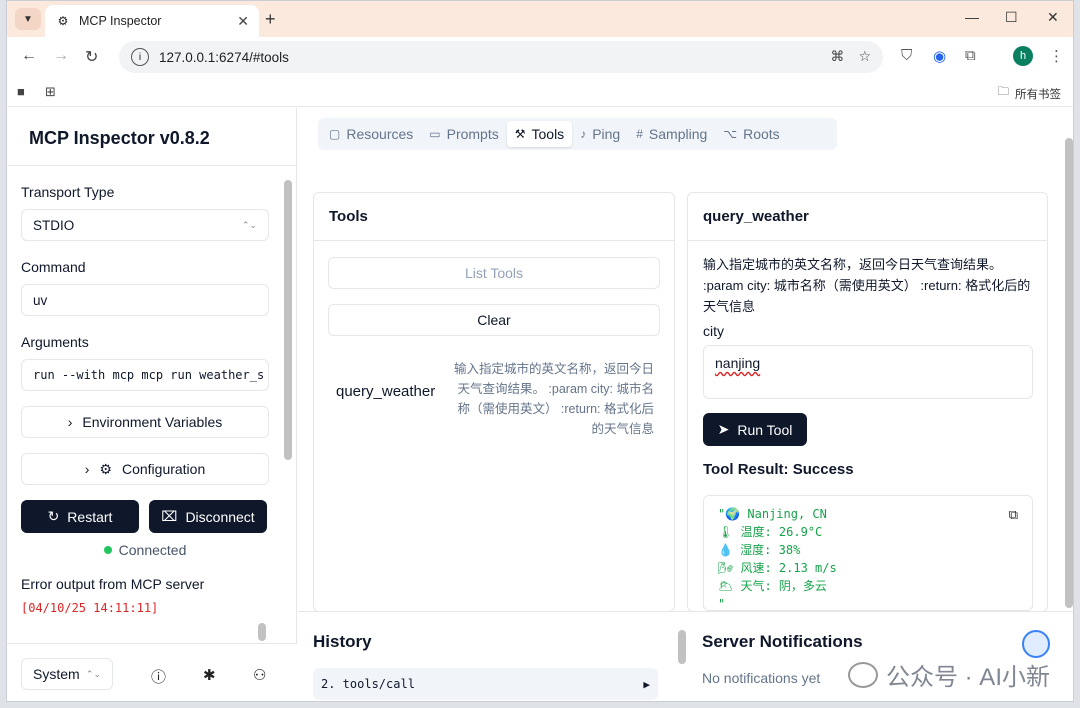 The image size is (1080, 708). What do you see at coordinates (939, 56) in the screenshot?
I see `extension-e-icon: ◉` at bounding box center [939, 56].